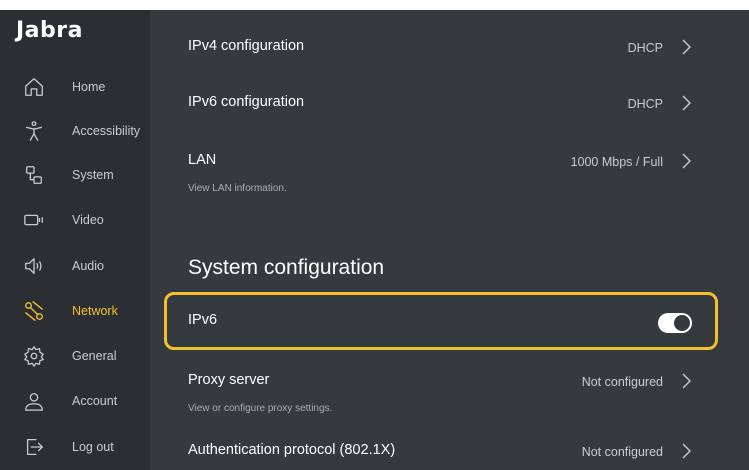  What do you see at coordinates (34, 266) in the screenshot?
I see `audio-icon` at bounding box center [34, 266].